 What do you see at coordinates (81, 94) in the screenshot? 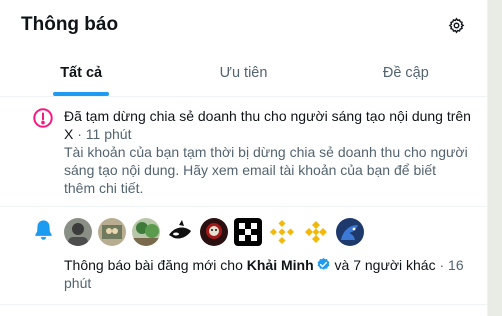
I see `active-tab-indicator` at bounding box center [81, 94].